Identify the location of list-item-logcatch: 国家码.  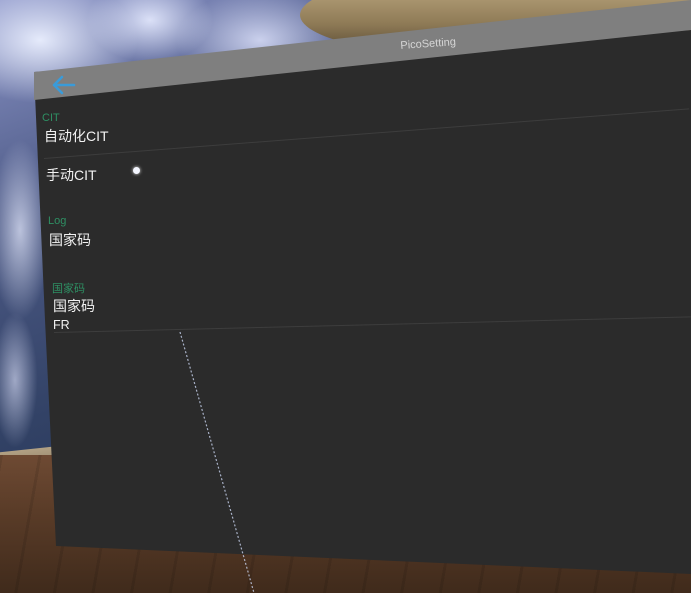
(70, 240).